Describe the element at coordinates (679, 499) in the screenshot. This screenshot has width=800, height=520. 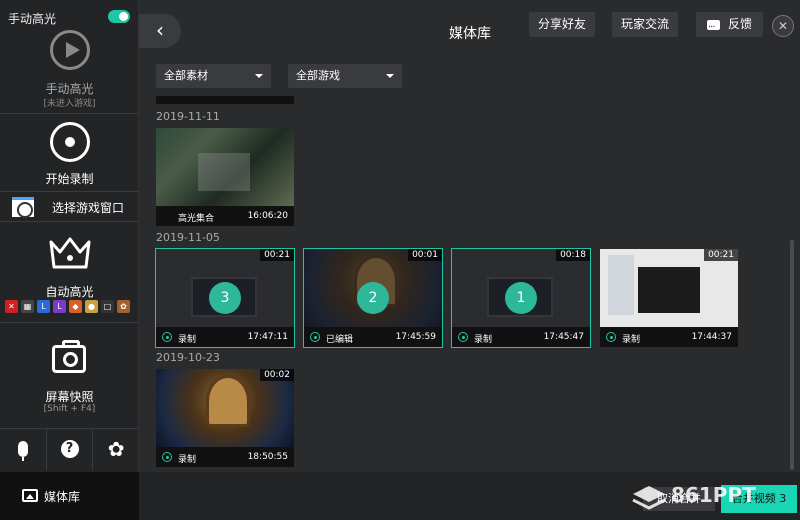
I see `cancel-merge-button: 取消合并` at that location.